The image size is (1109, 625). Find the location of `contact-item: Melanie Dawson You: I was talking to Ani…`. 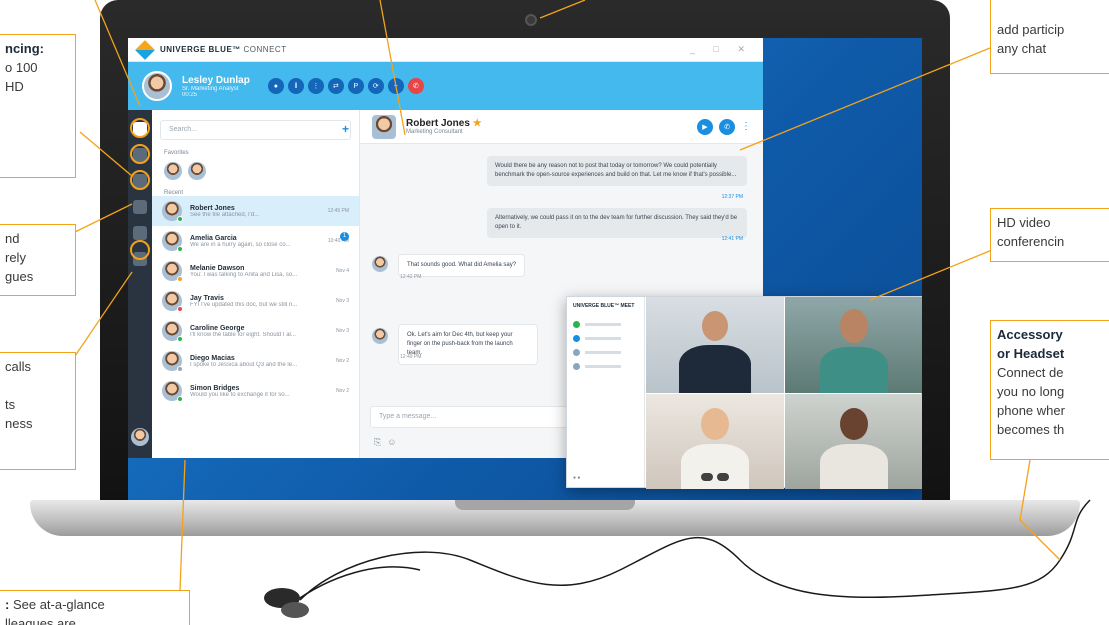

contact-item: Melanie Dawson You: I was talking to Ani… is located at coordinates (255, 271).